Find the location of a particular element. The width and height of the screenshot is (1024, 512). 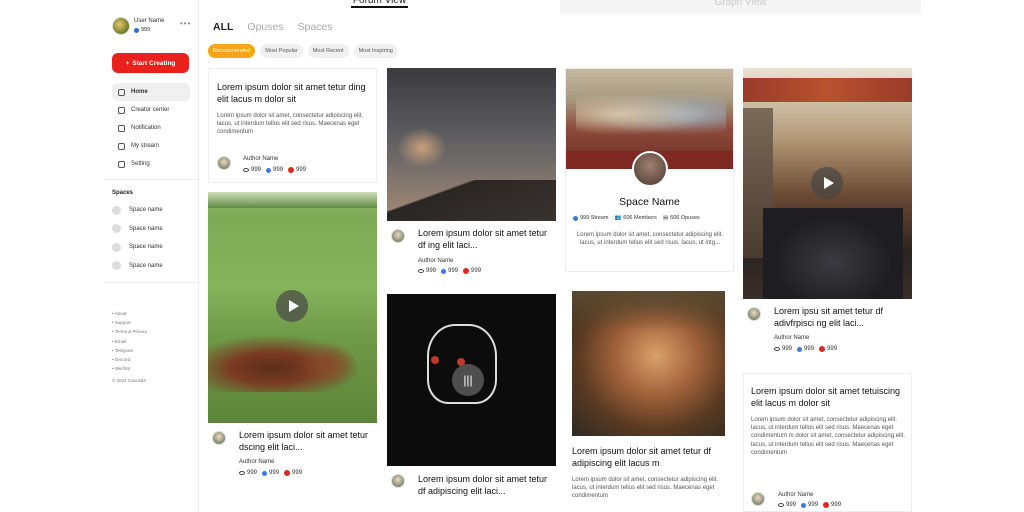

members-icon: 👥 is located at coordinates (618, 218).